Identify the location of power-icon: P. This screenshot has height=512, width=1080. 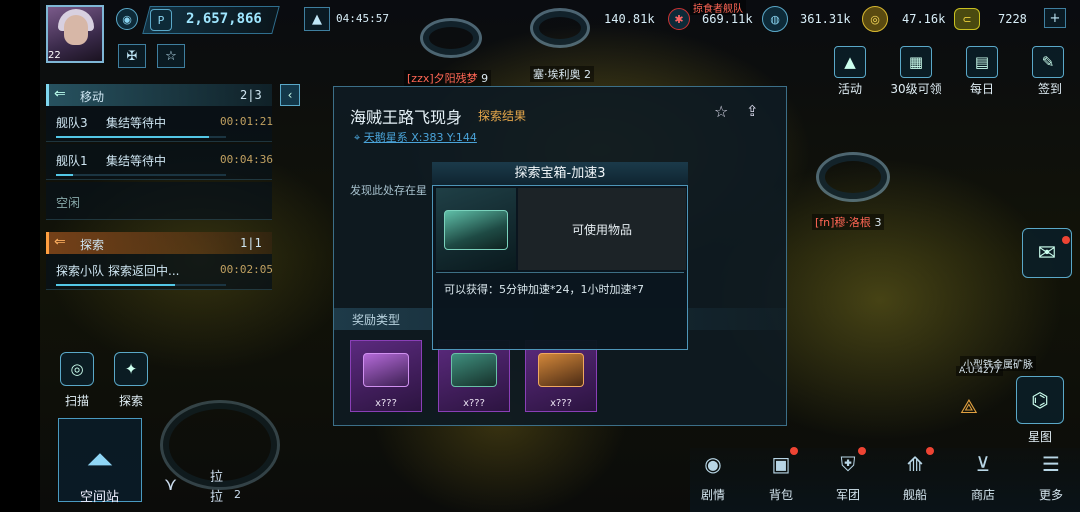
(161, 20).